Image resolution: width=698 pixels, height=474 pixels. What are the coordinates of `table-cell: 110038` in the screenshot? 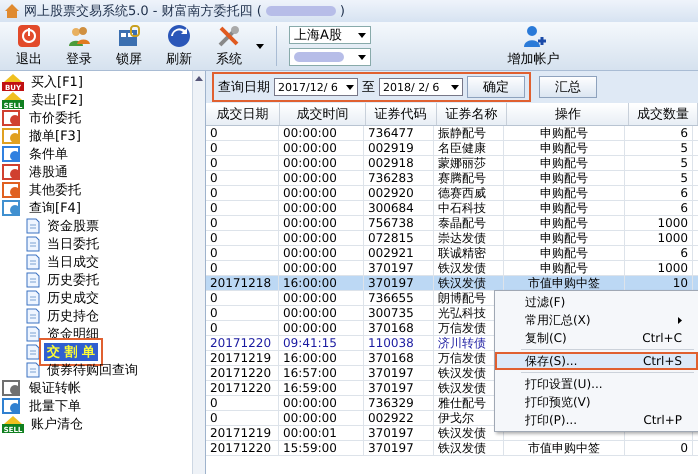 It's located at (391, 343).